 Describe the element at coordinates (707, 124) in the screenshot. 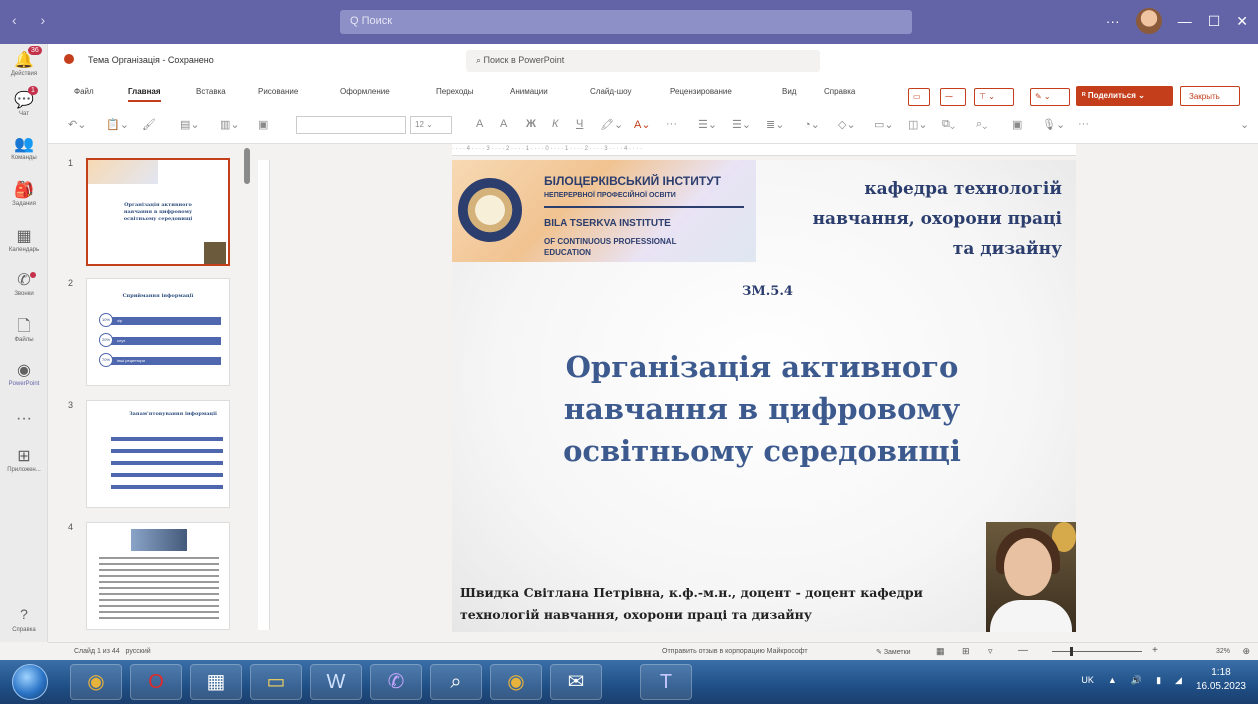

I see `bullets-icon: ☰⌄` at that location.